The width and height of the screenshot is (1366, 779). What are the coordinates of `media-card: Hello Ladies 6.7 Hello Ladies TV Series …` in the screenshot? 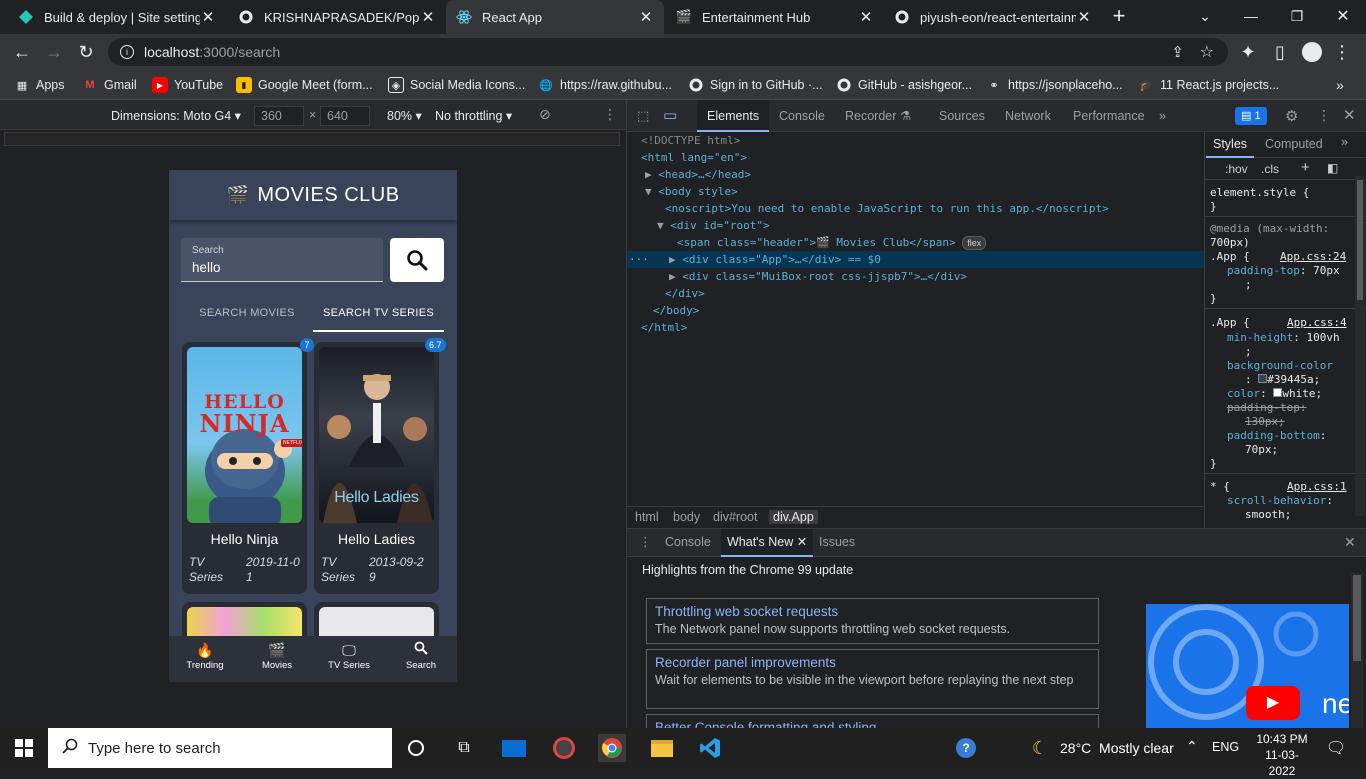 It's located at (380, 466).